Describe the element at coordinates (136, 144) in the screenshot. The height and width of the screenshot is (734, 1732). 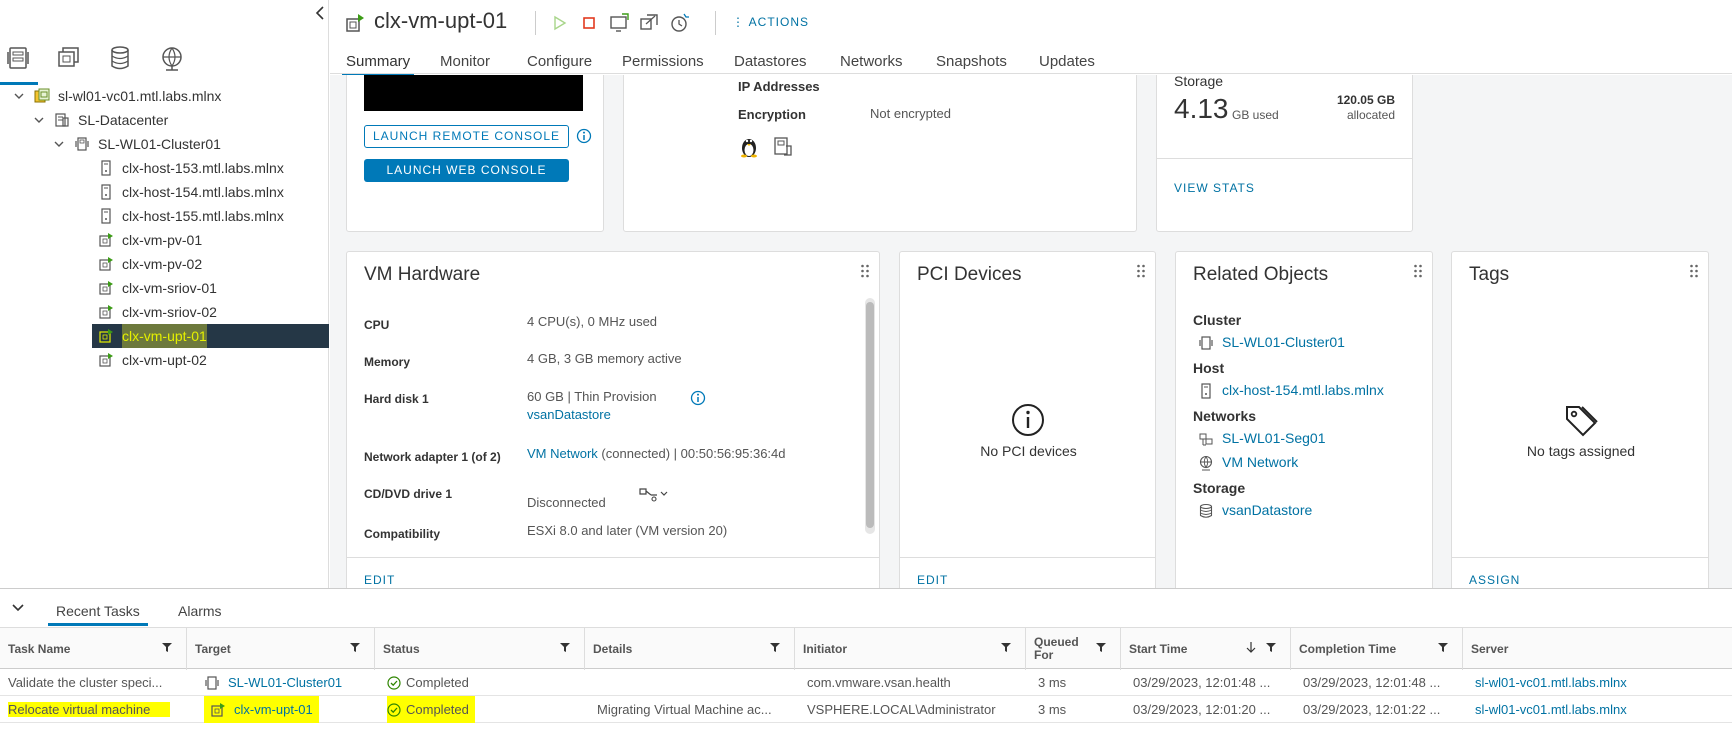
I see `tree-node-cluster: SL-WL01-Cluster01` at that location.